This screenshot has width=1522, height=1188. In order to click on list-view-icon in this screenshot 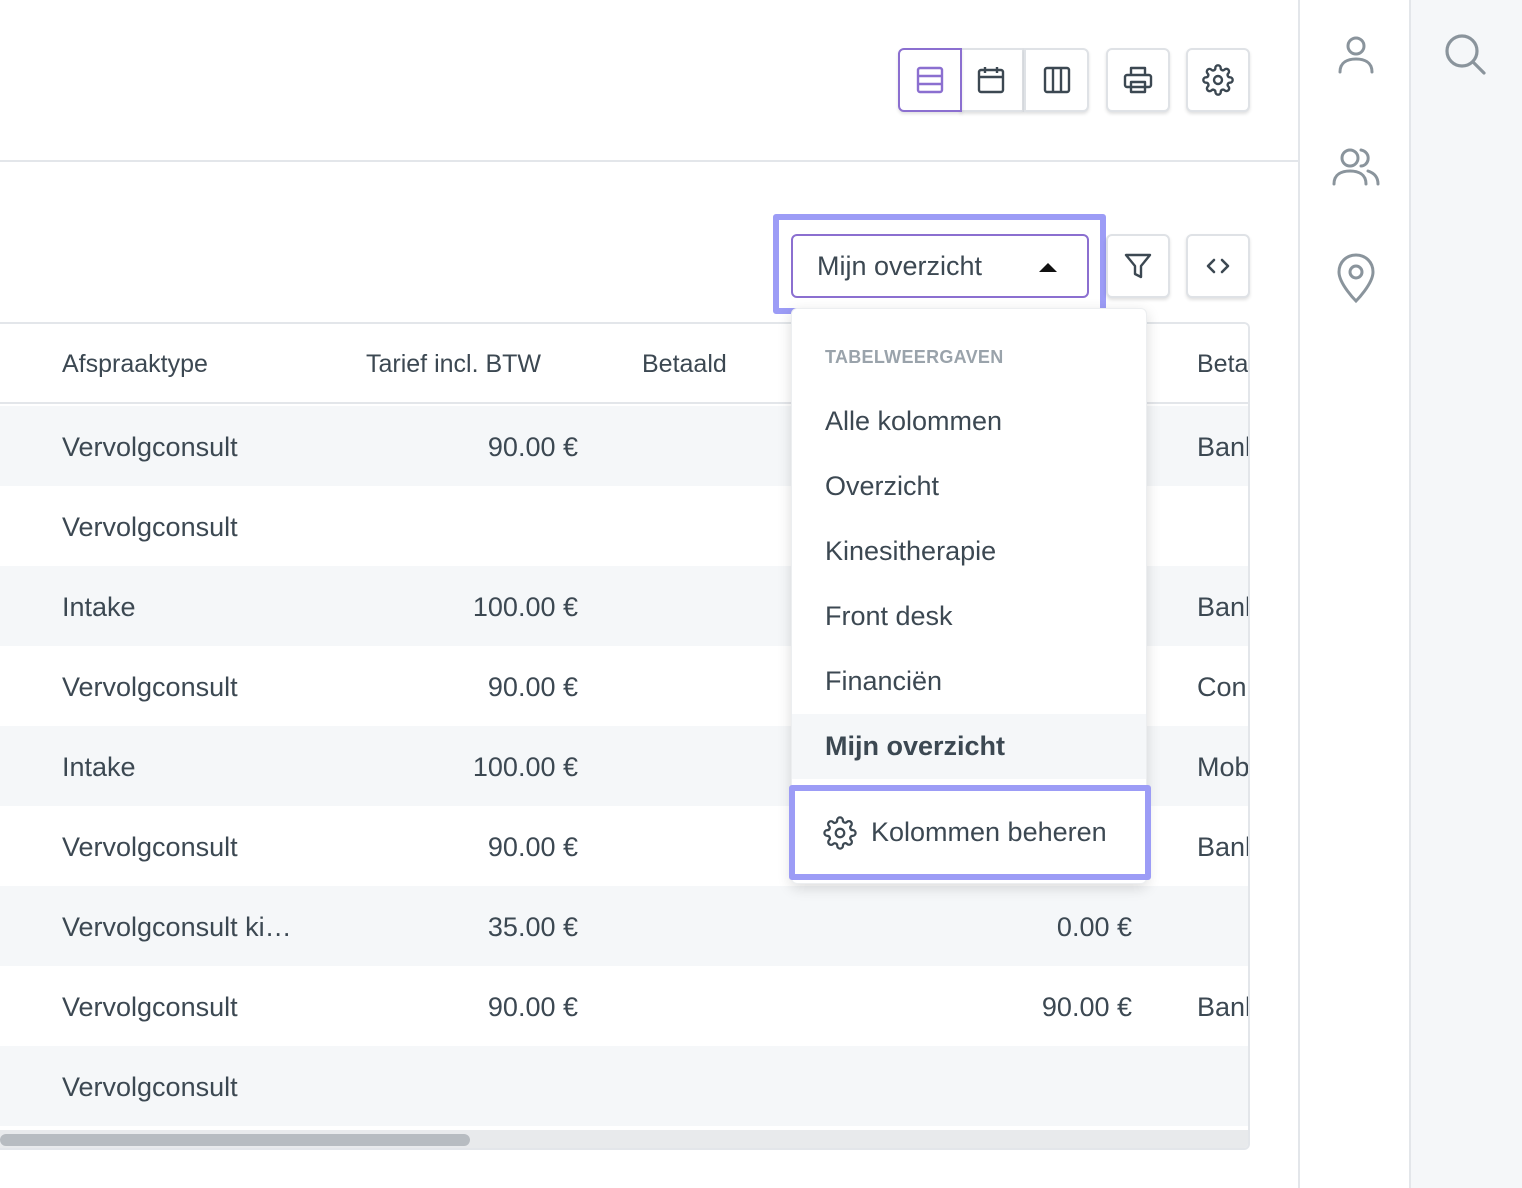, I will do `click(930, 80)`.